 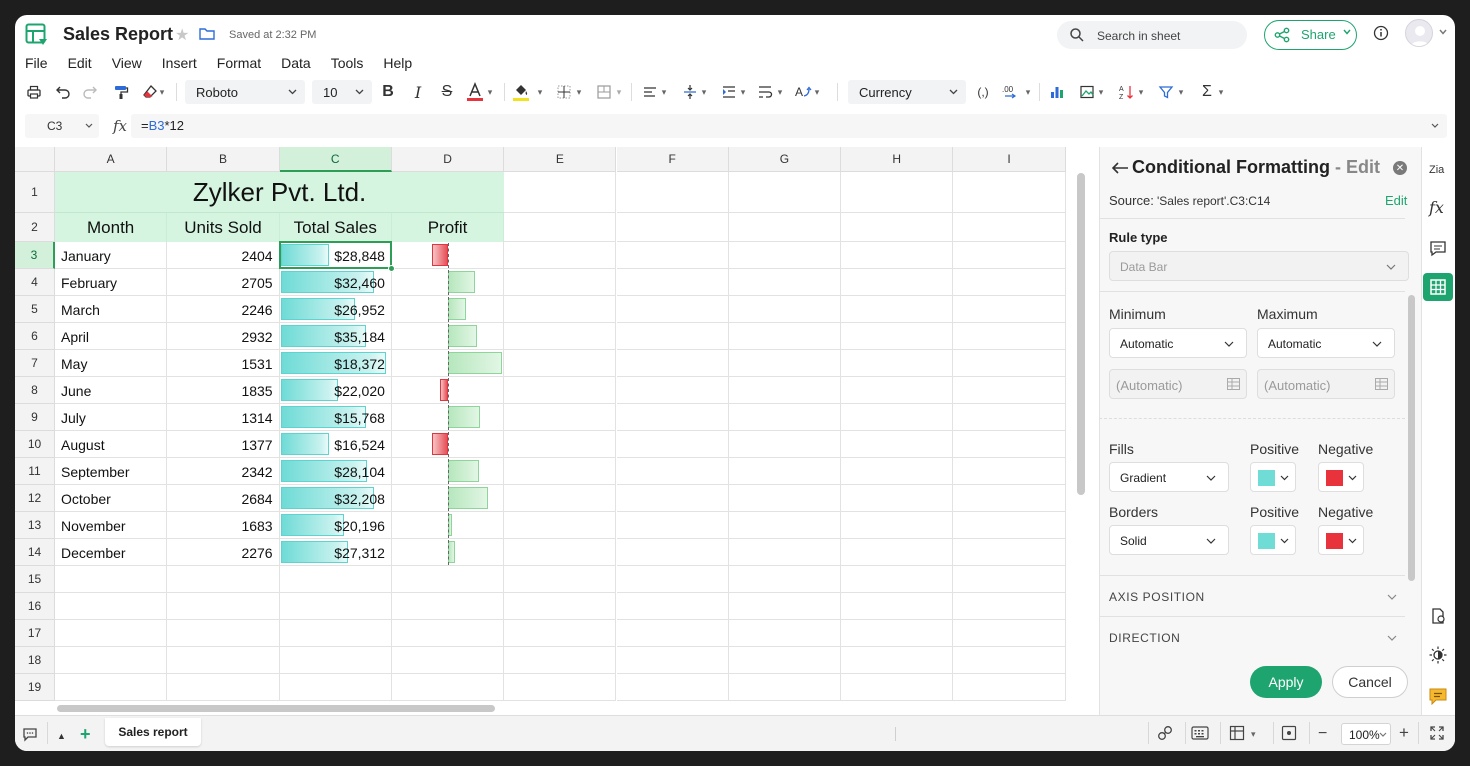 What do you see at coordinates (35, 525) in the screenshot?
I see `row-header: 13` at bounding box center [35, 525].